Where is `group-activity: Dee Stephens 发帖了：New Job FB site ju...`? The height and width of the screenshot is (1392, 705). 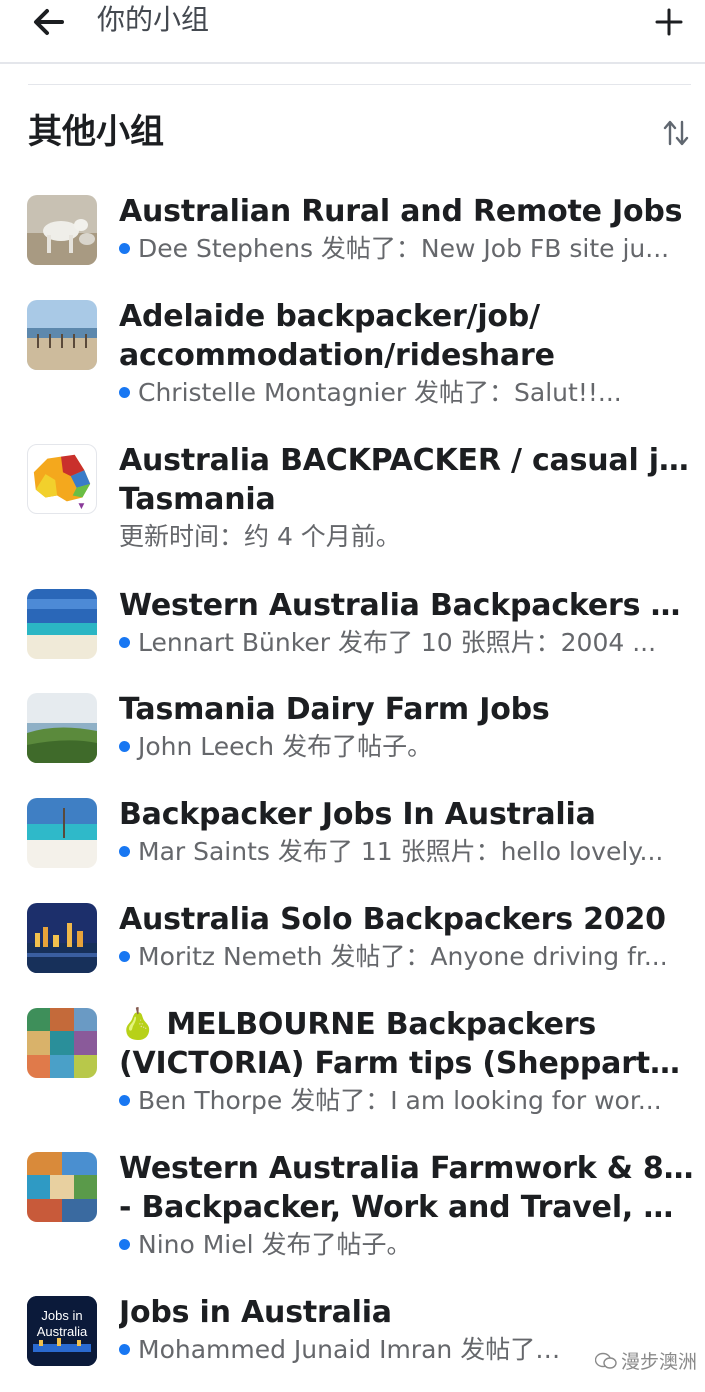
group-activity: Dee Stephens 发帖了：New Job FB site ju... is located at coordinates (407, 249).